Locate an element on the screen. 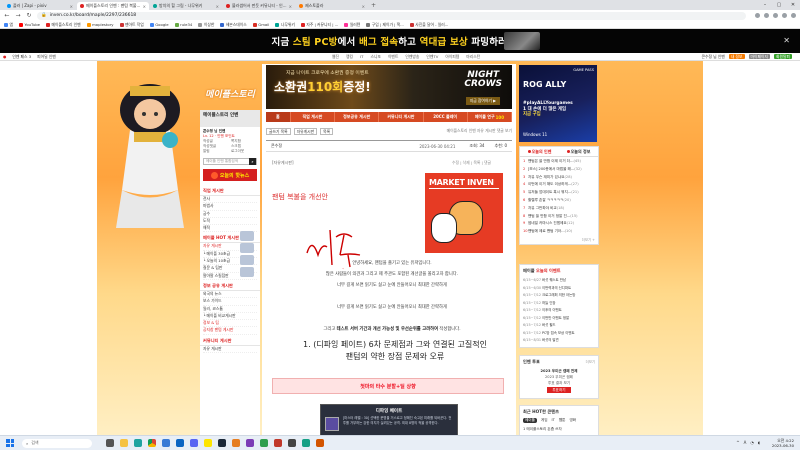  bookmark-item: 일러텐 is located at coordinates (352, 25).